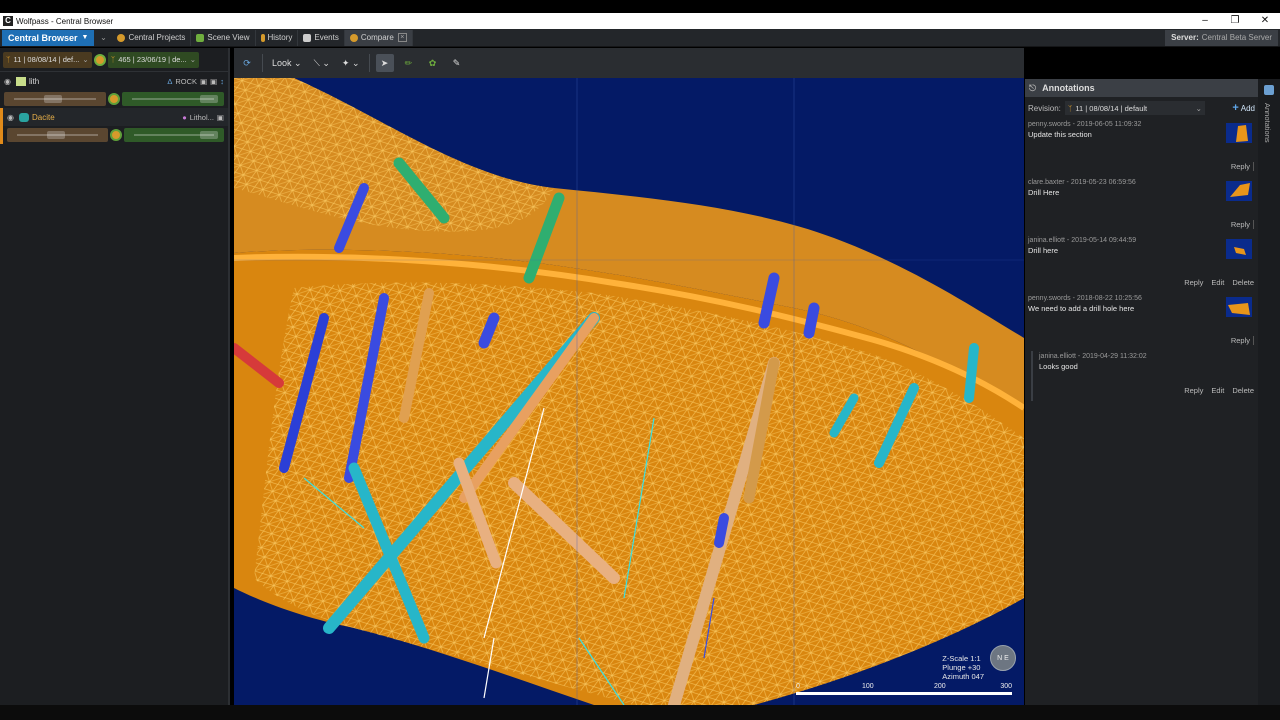  What do you see at coordinates (904, 690) in the screenshot?
I see `scale-bar: 0 100 200 300` at bounding box center [904, 690].